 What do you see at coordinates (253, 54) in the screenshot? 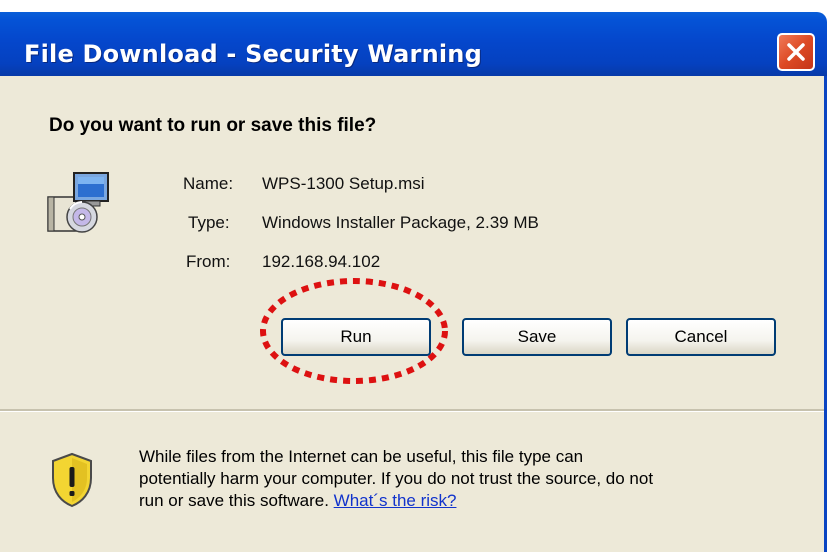
I see `window-title: File Download - Security Warning` at bounding box center [253, 54].